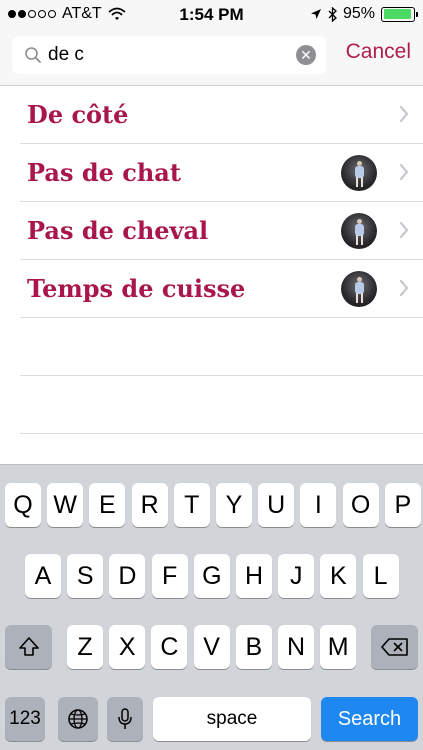  I want to click on key-p: P, so click(402, 505).